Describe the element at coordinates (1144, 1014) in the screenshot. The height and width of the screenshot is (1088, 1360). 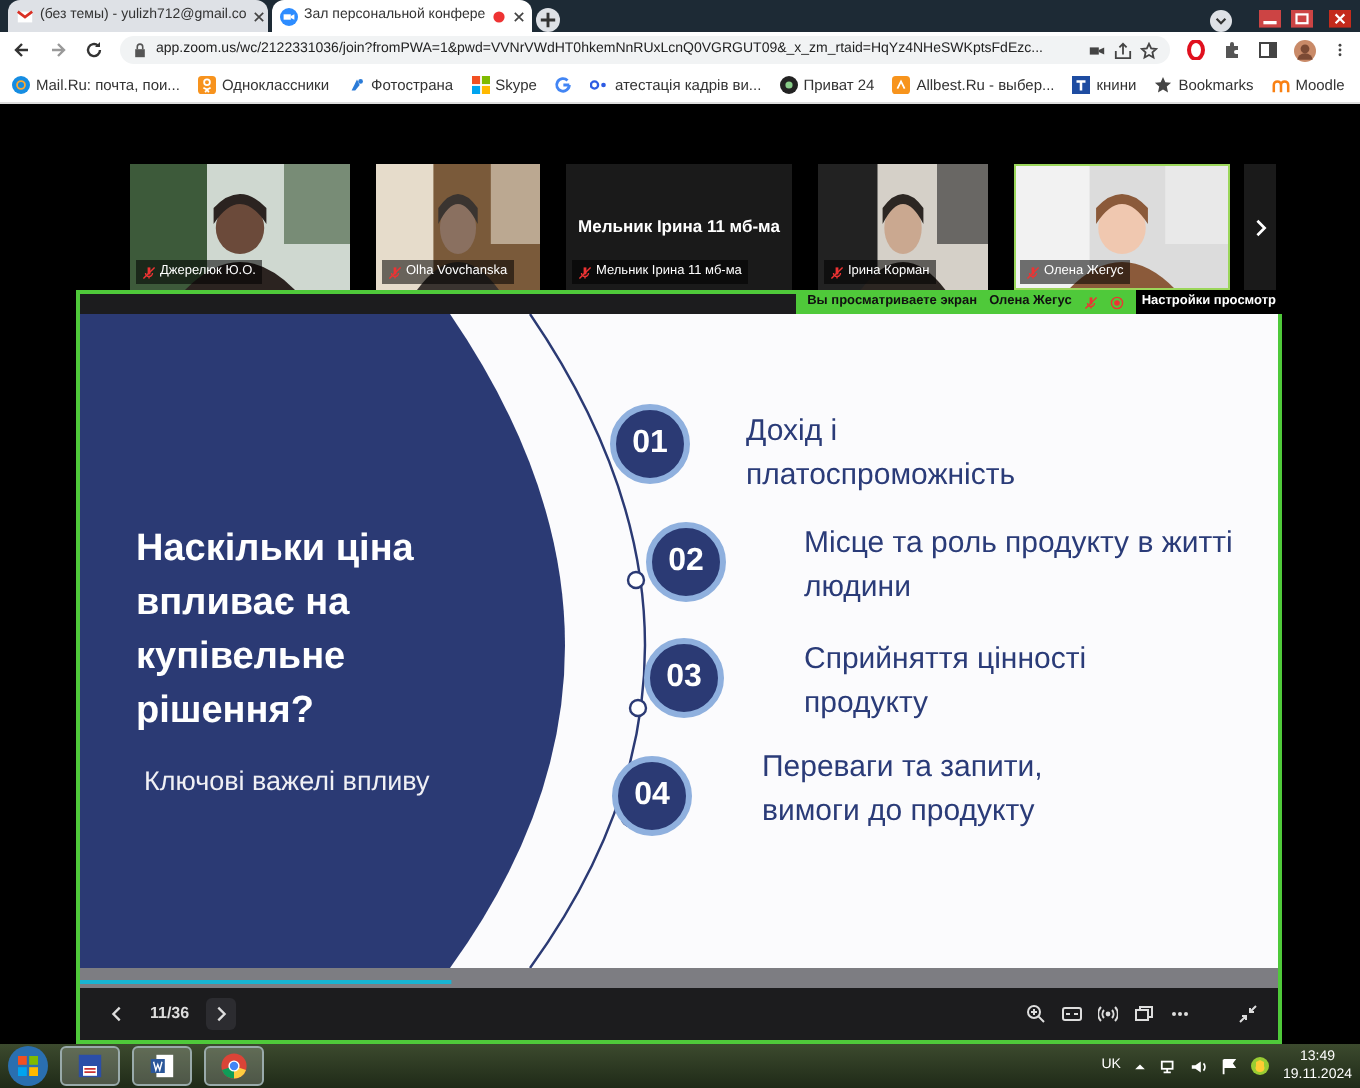
I see `windows-icon` at that location.